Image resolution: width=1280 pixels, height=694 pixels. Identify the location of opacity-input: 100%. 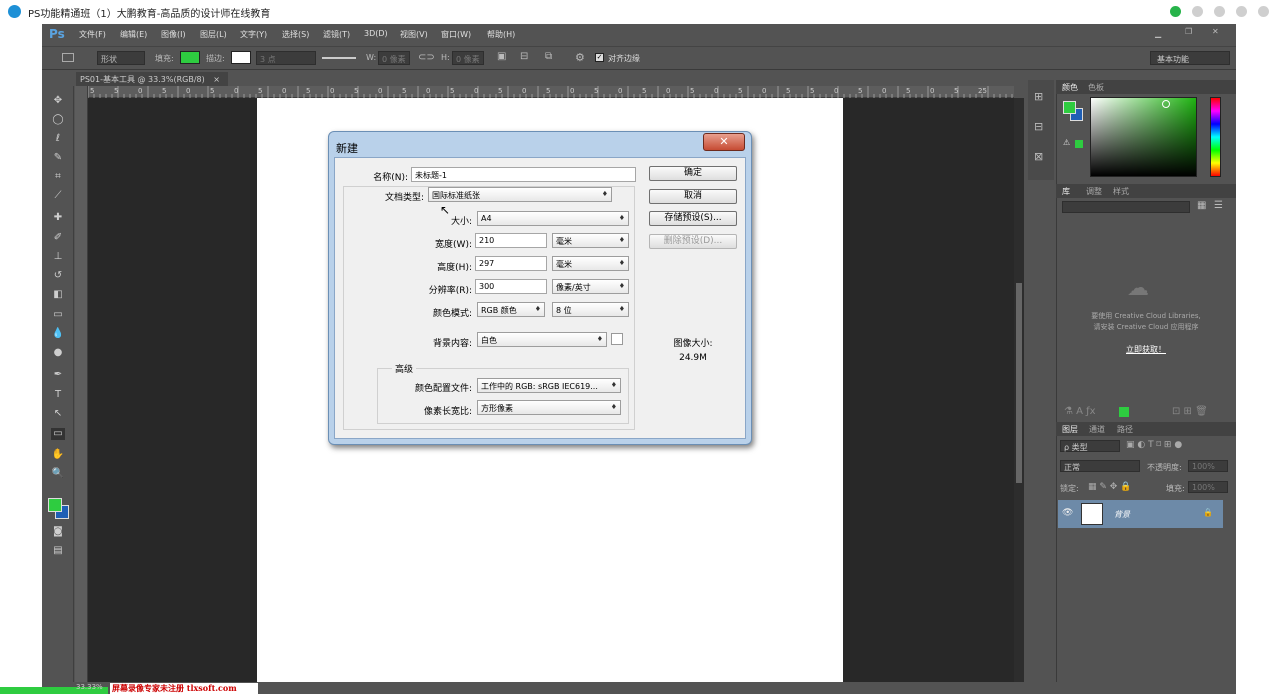
(1208, 466).